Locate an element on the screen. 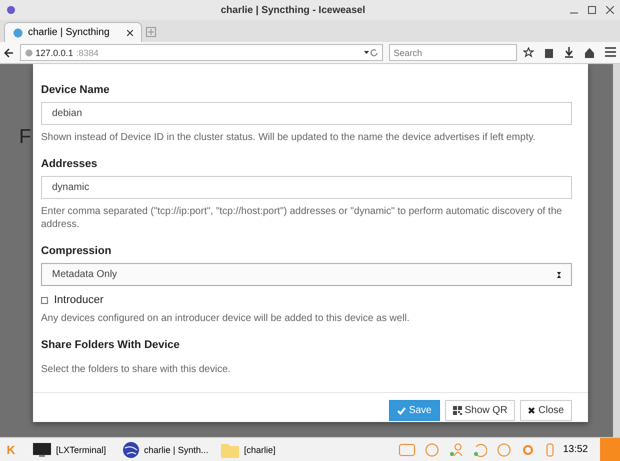 The image size is (620, 461). app-icon is located at coordinates (11, 10).